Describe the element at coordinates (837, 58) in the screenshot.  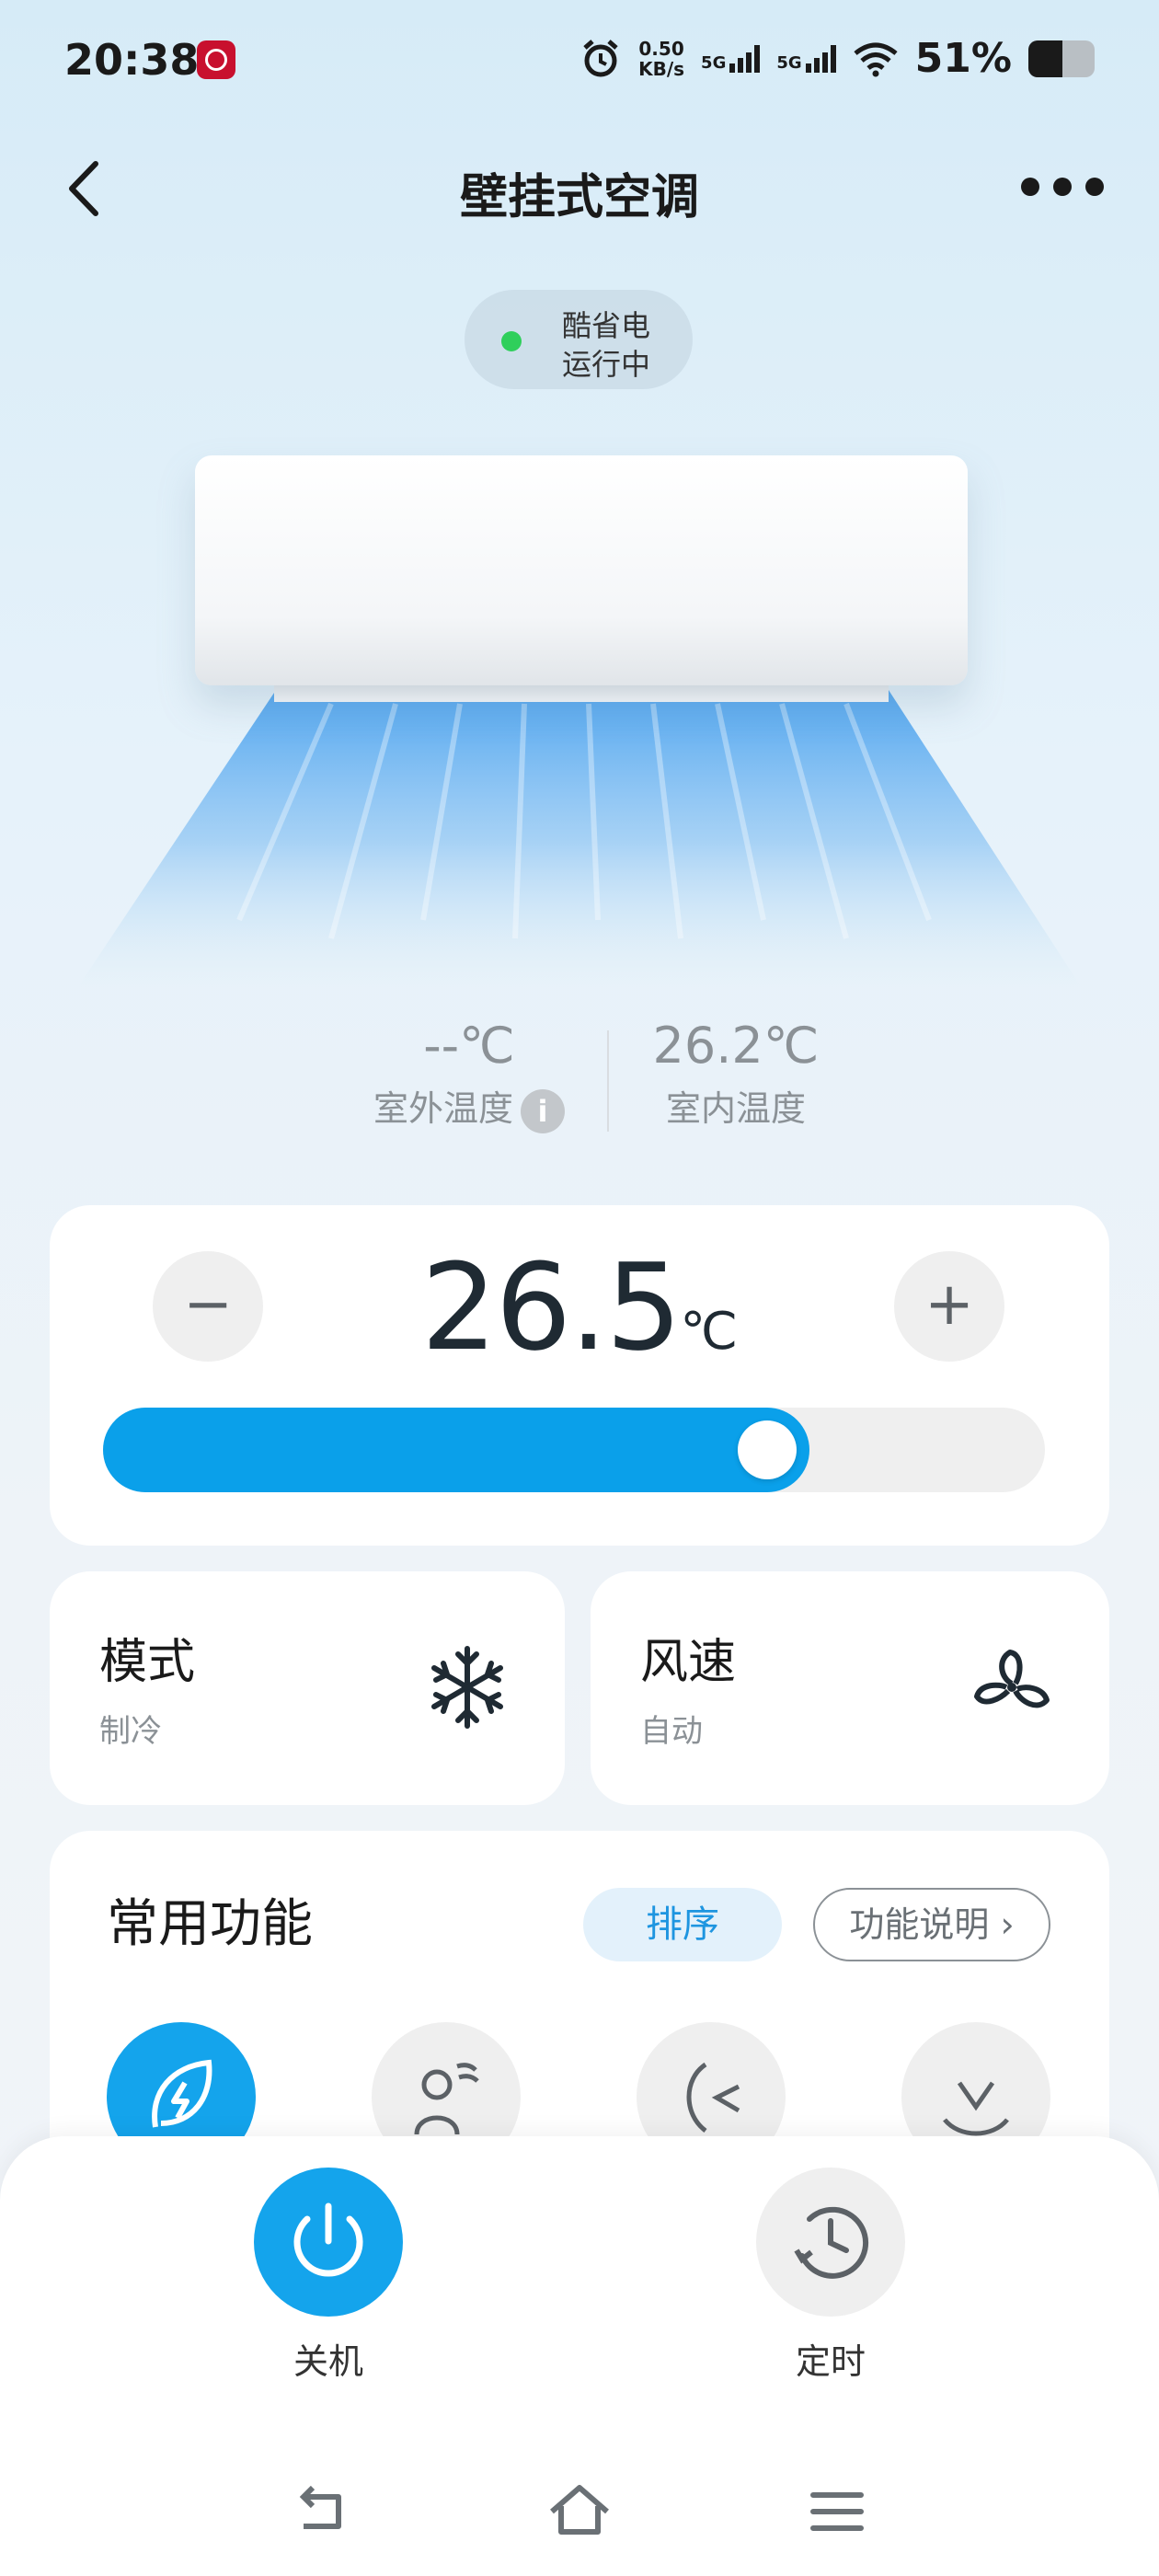
I see `status-indicators: 0.50 KB/s 5G 5G 51%` at that location.